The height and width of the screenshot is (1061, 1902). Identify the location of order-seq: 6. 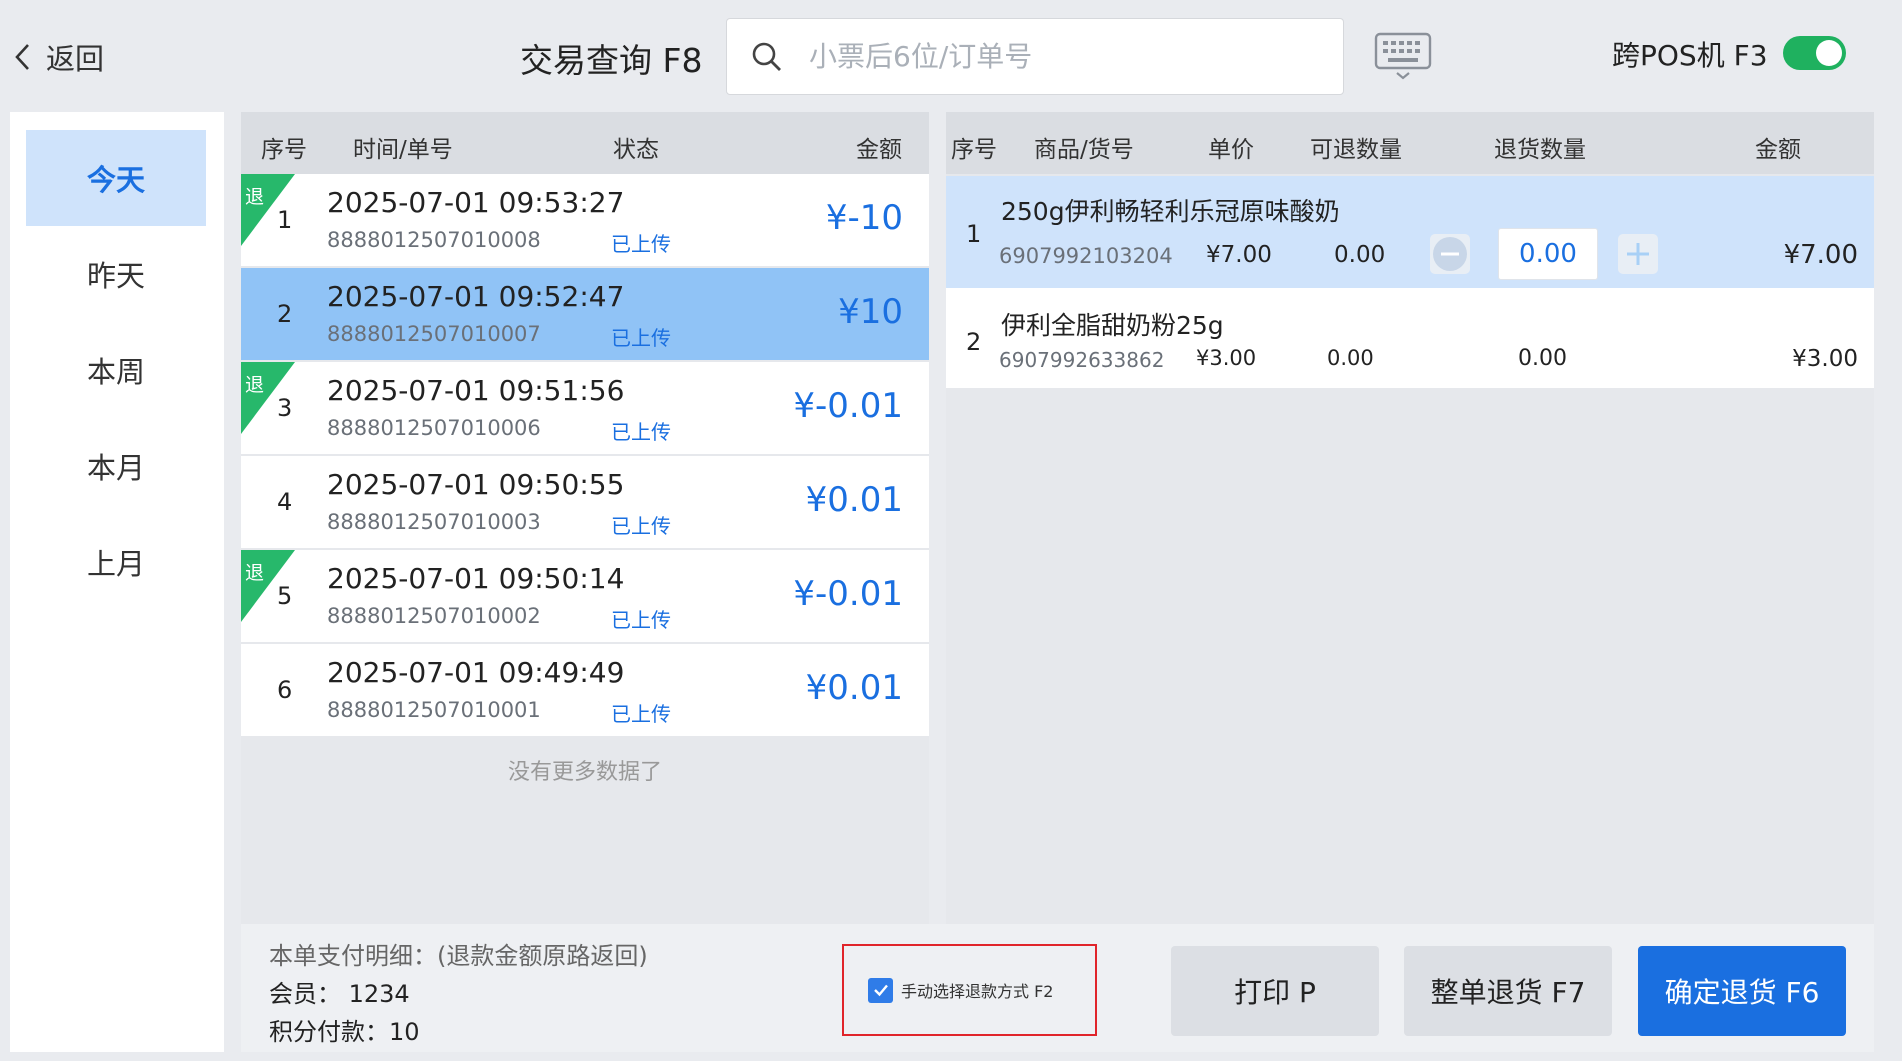
(285, 690).